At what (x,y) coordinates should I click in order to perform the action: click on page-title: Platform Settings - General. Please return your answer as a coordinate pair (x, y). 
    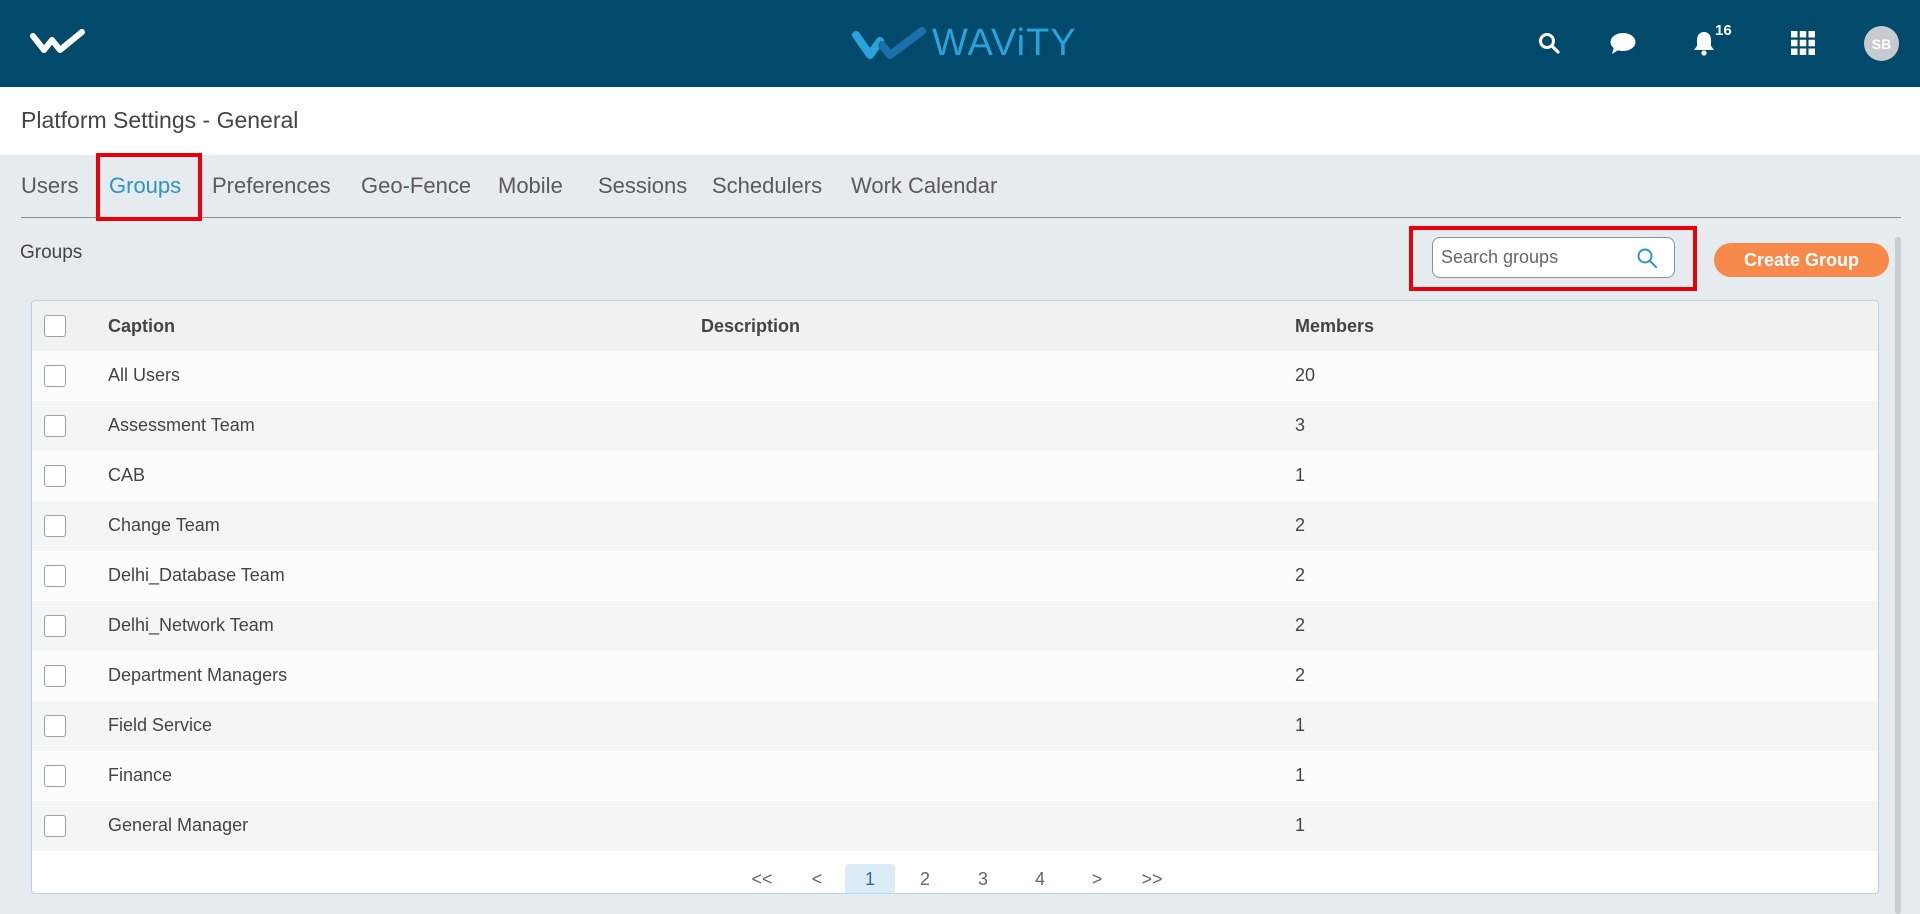
    Looking at the image, I should click on (160, 120).